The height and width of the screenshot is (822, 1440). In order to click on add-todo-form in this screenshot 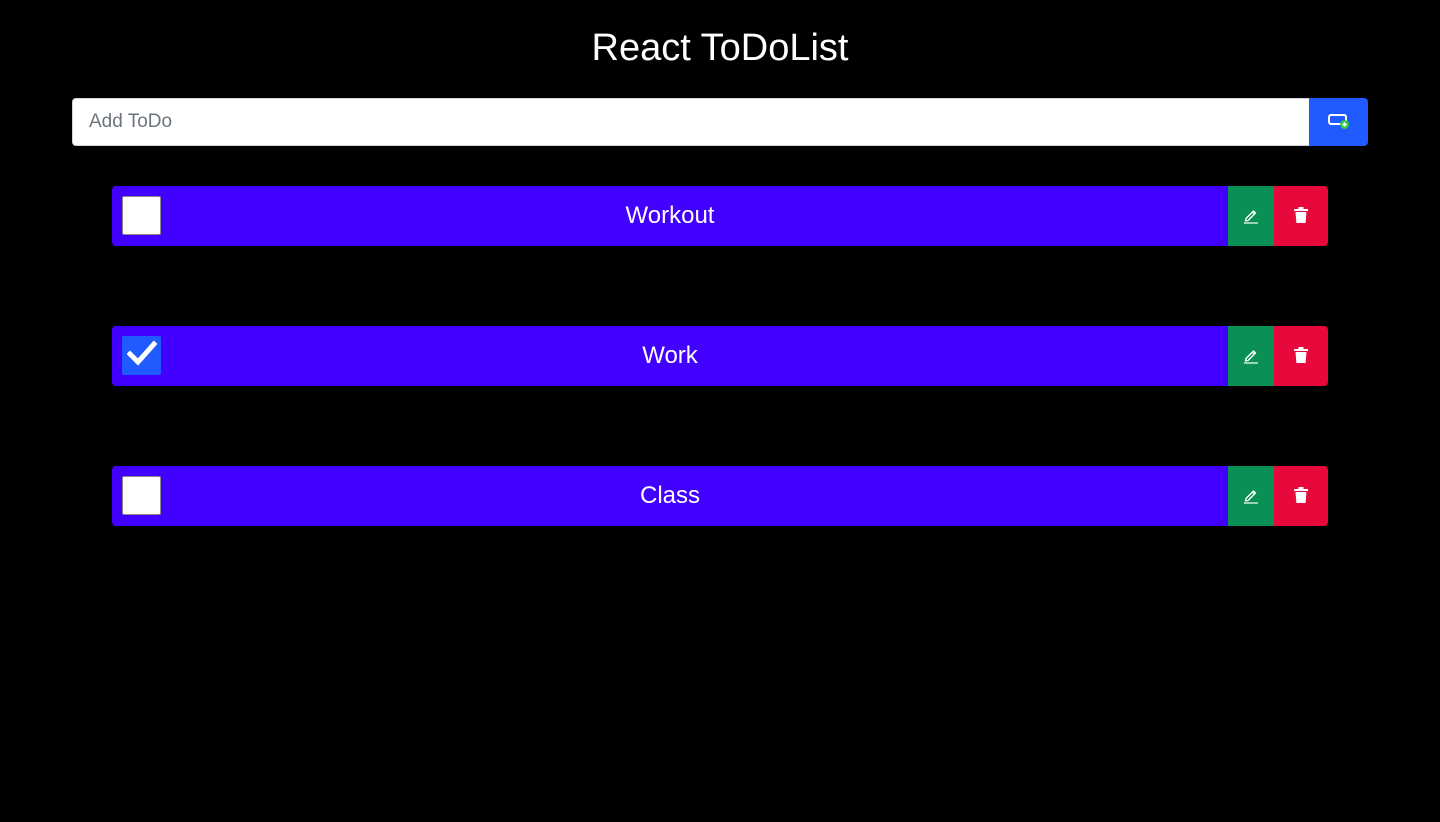, I will do `click(720, 122)`.